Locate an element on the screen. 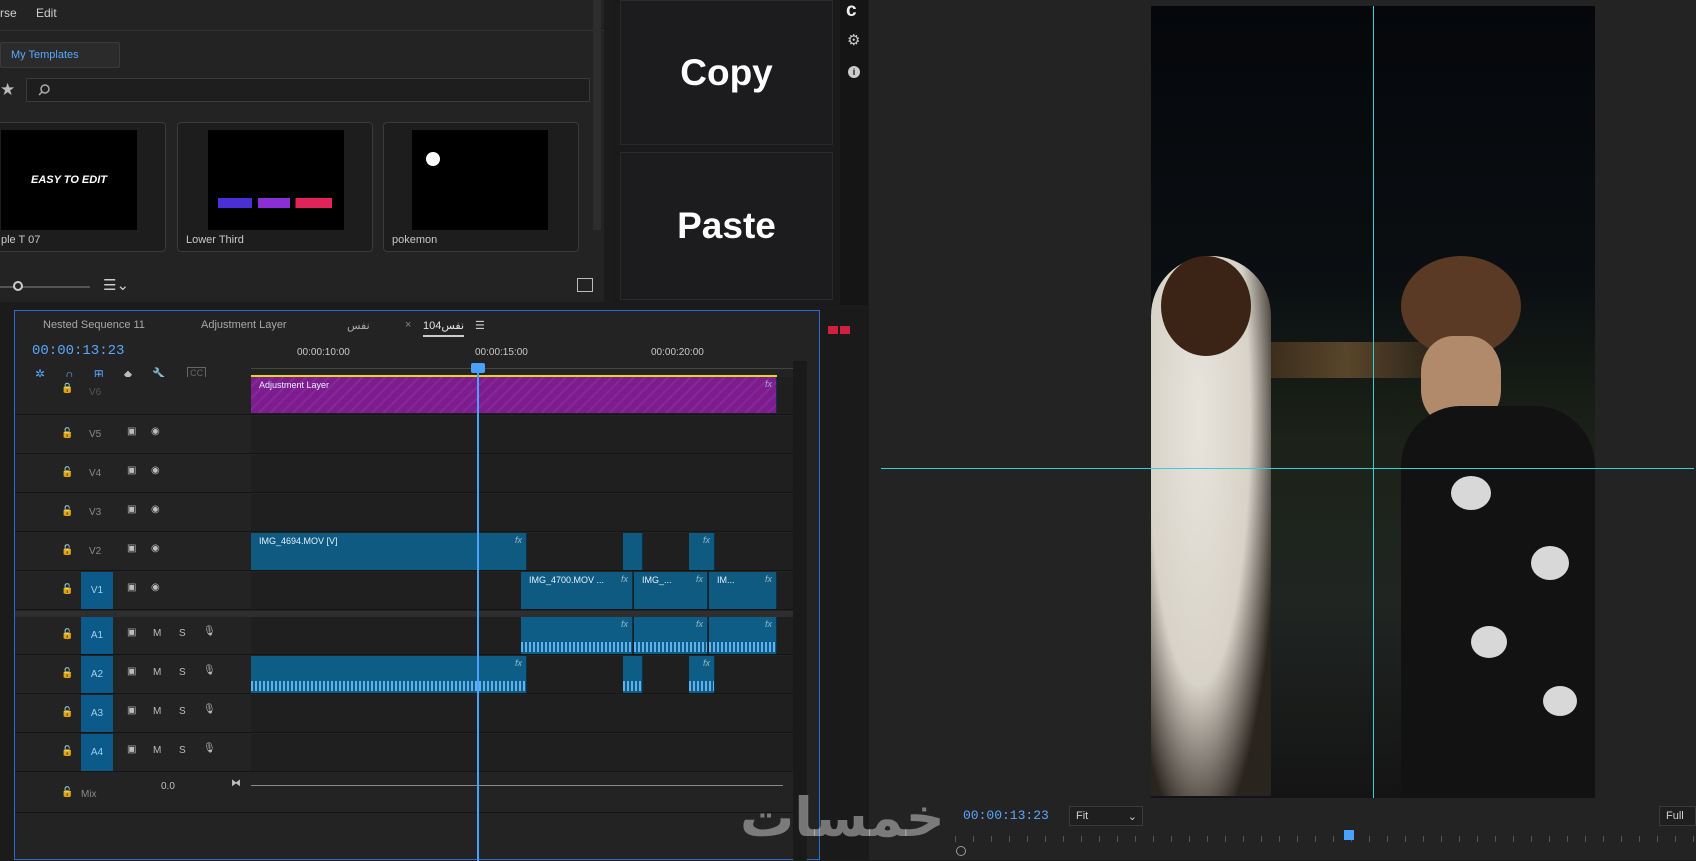 This screenshot has height=861, width=1696. star-icon: ★ is located at coordinates (7, 90).